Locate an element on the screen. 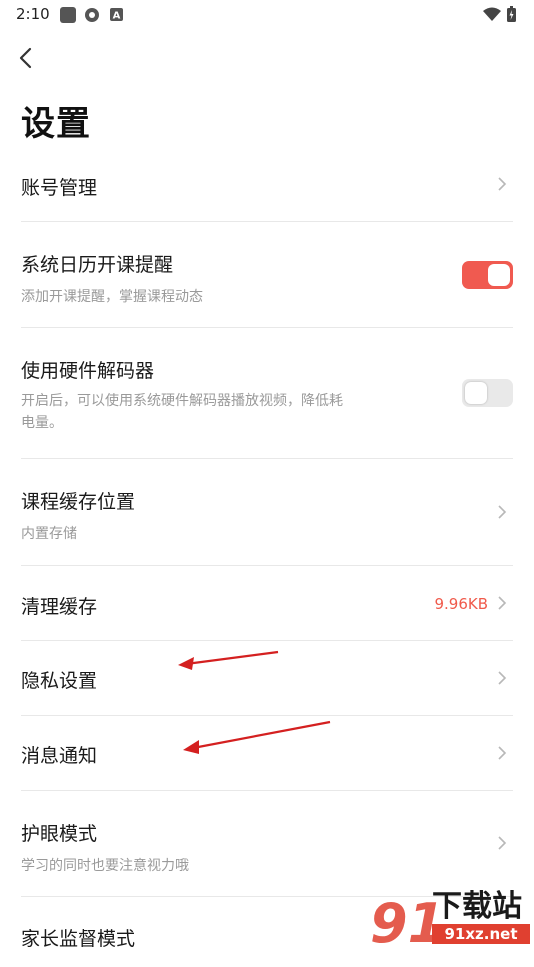 Image resolution: width=534 pixels, height=967 pixels. svg-text: A is located at coordinates (117, 16).